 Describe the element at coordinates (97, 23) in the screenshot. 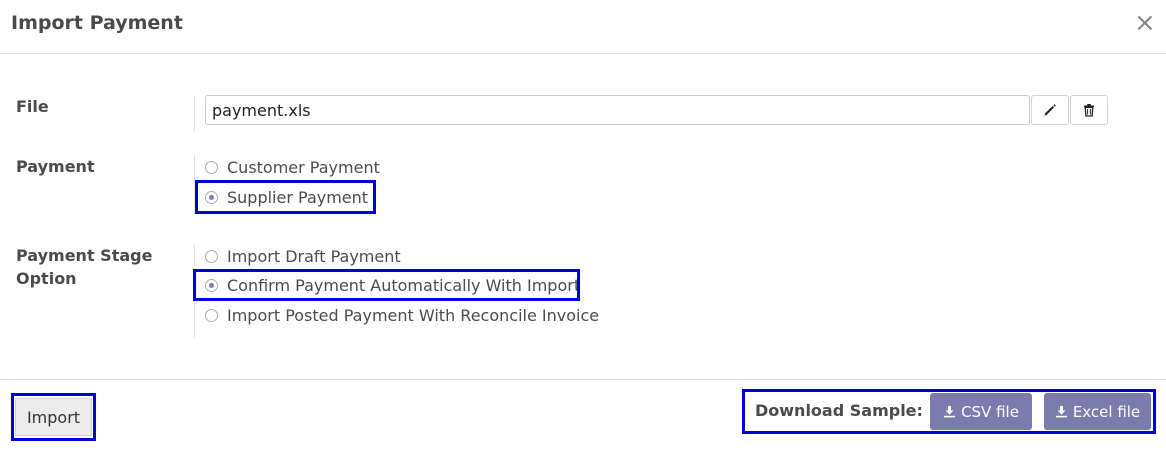

I see `dialog-title: Import Payment` at that location.